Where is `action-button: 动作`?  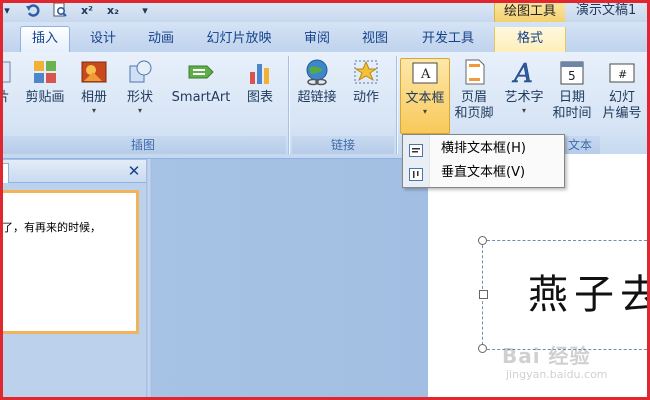
action-button: 动作 is located at coordinates (366, 82).